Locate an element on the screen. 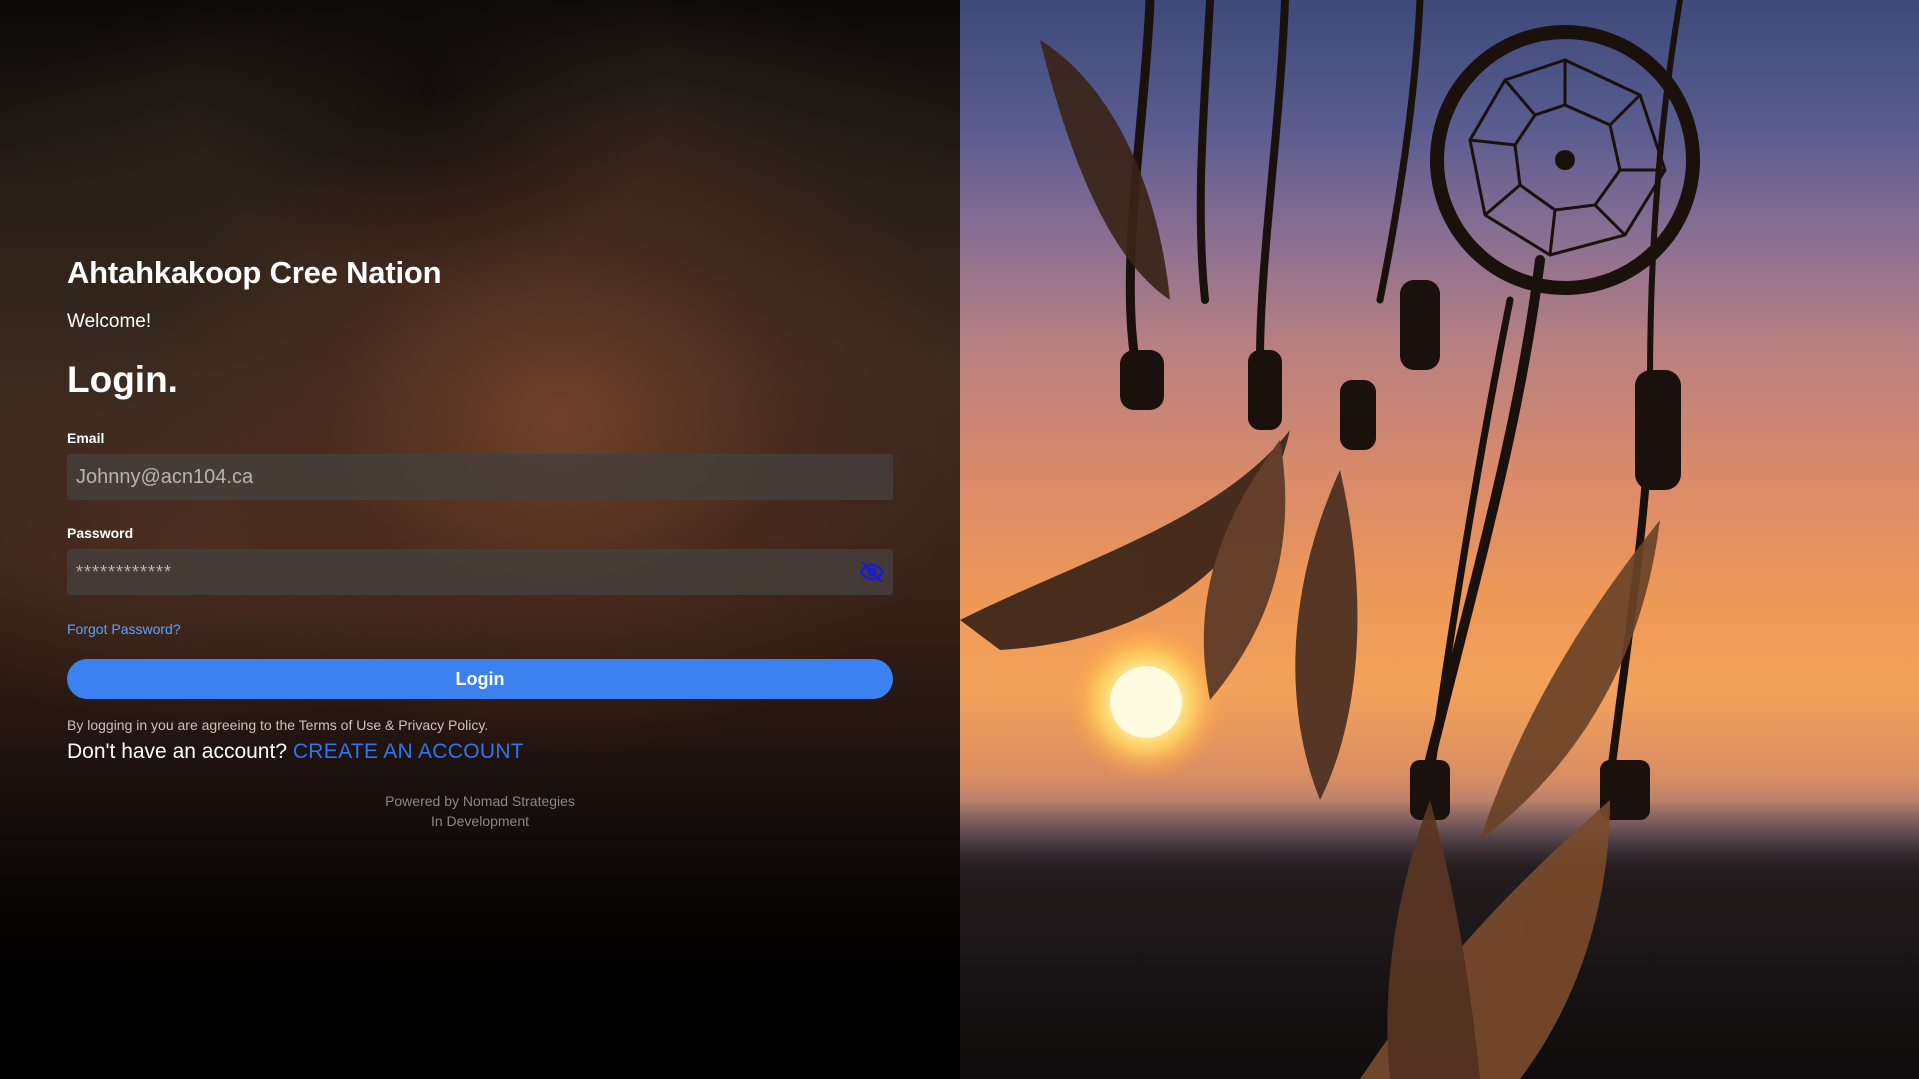 The image size is (1919, 1079). password-label: Password is located at coordinates (100, 533).